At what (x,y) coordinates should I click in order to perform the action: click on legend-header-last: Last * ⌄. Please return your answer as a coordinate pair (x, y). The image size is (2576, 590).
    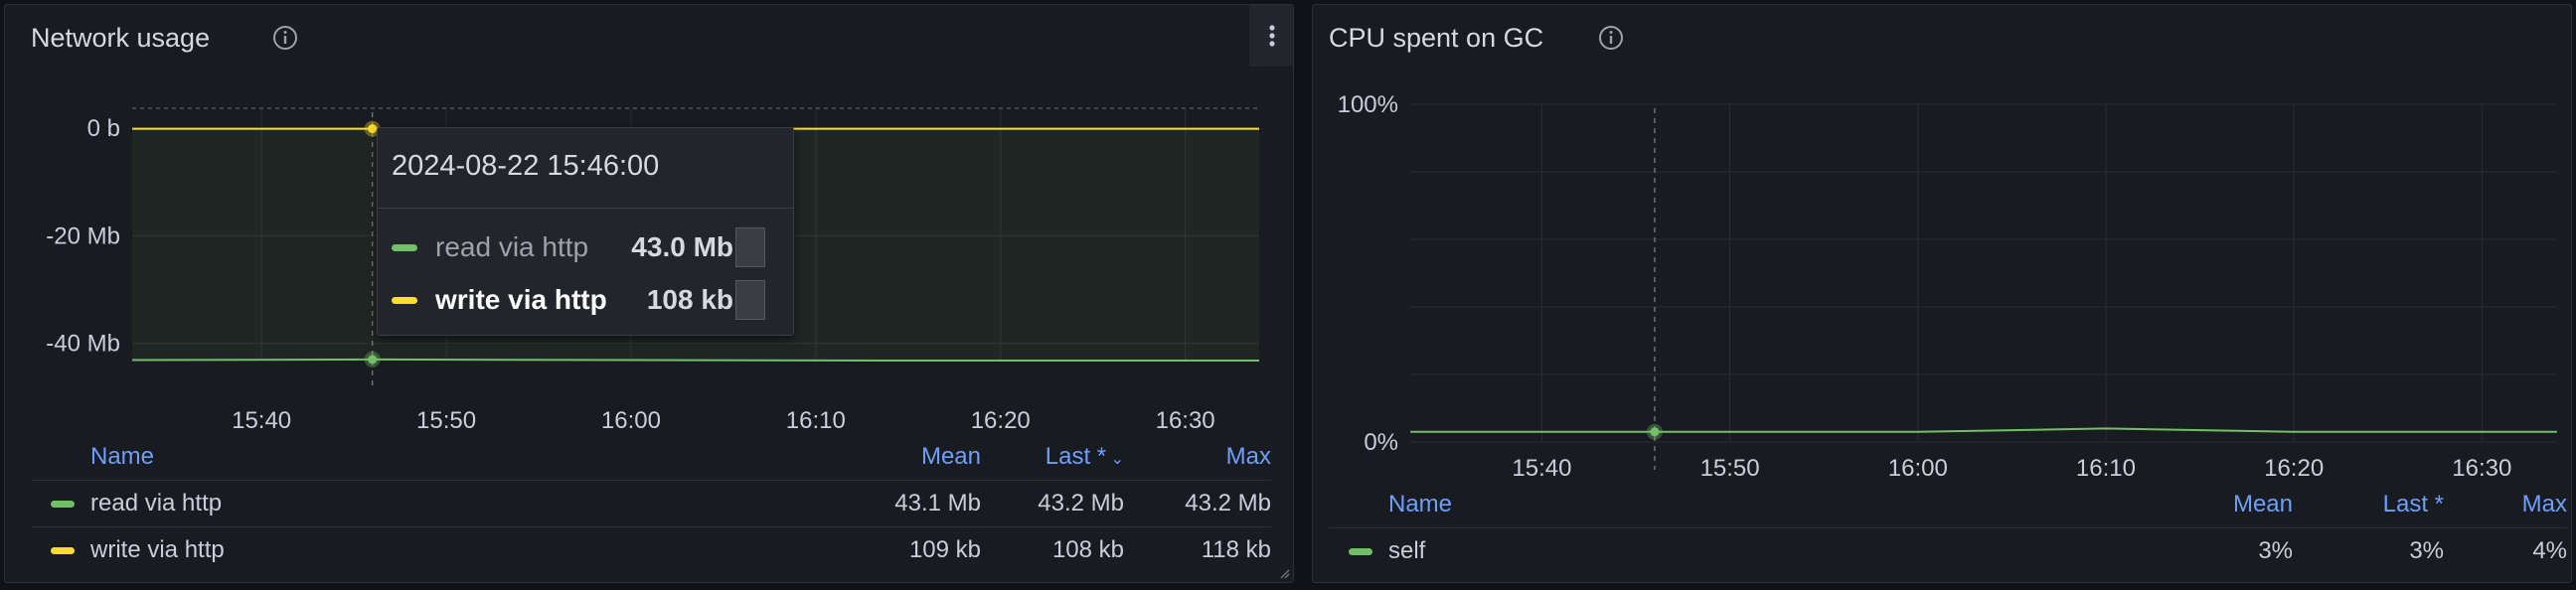
    Looking at the image, I should click on (1085, 458).